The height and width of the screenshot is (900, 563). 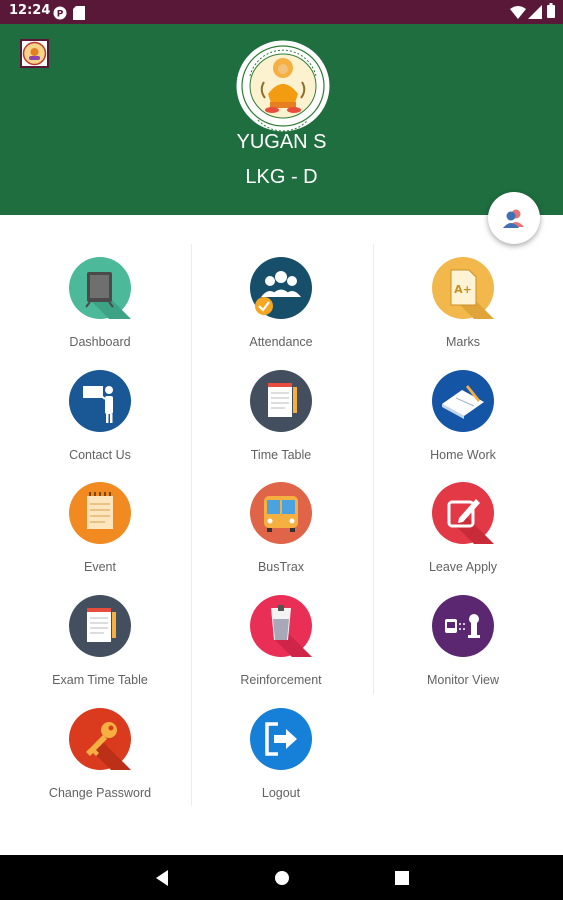 What do you see at coordinates (535, 13) in the screenshot?
I see `signal-icon` at bounding box center [535, 13].